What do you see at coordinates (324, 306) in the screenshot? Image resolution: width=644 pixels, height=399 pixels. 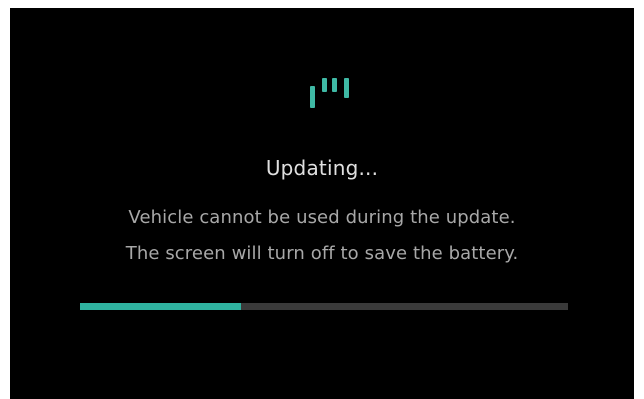 I see `update-progress-bar` at bounding box center [324, 306].